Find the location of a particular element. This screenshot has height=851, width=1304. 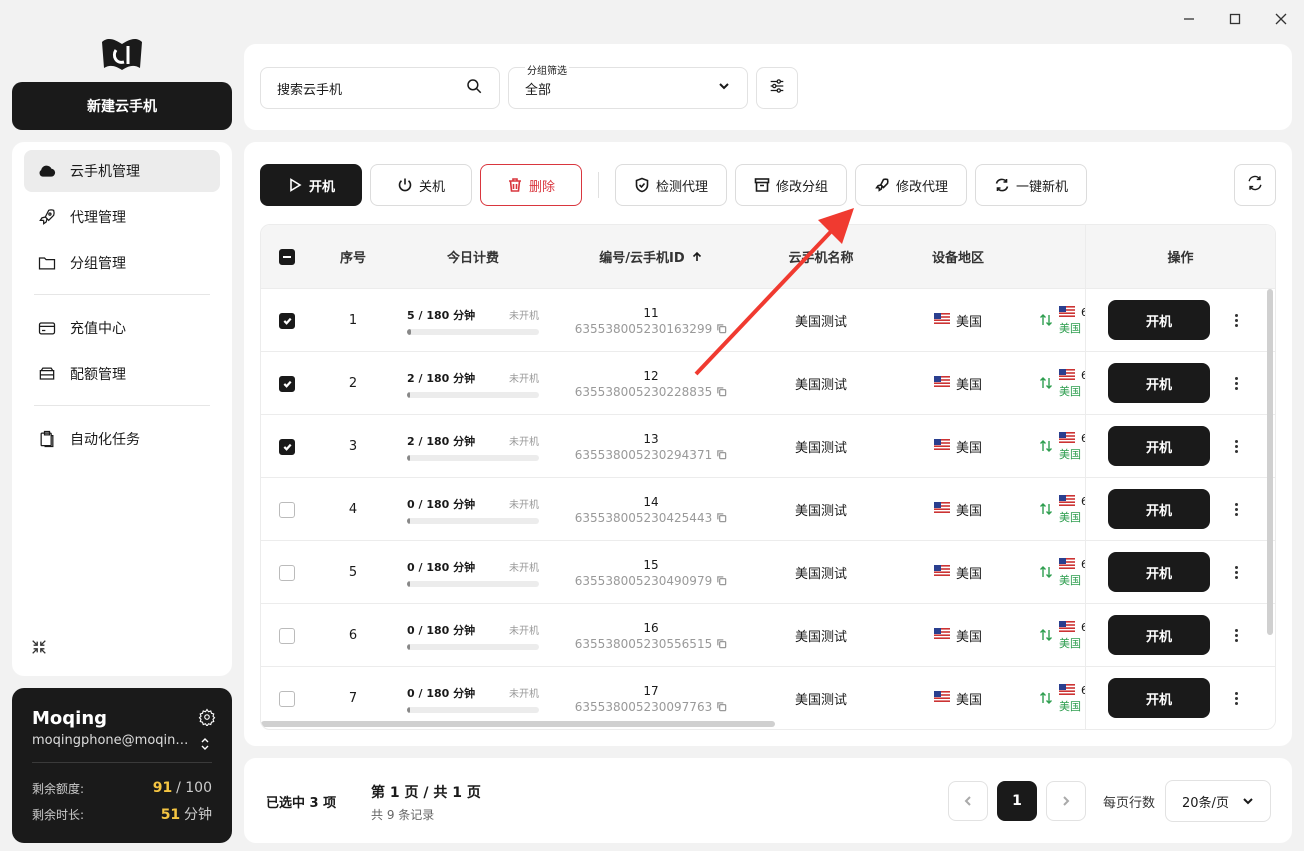

edit-group-button: 修改分组 is located at coordinates (791, 185).